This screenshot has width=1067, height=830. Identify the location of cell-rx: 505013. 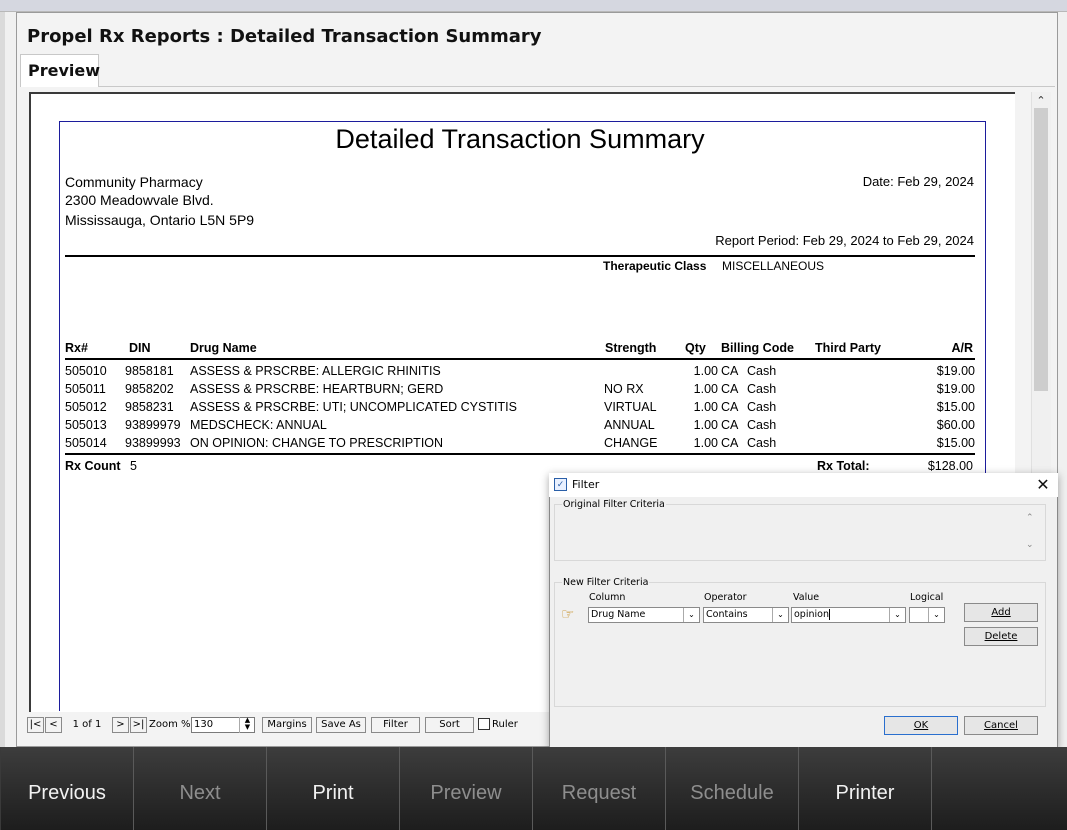
(86, 425).